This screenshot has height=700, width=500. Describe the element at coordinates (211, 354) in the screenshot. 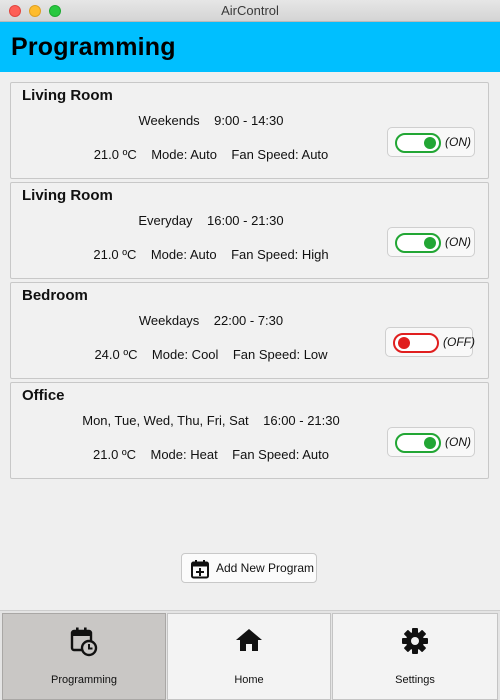

I see `program-settings: 24.0 ºC Mode: Cool Fan Speed: Low` at that location.